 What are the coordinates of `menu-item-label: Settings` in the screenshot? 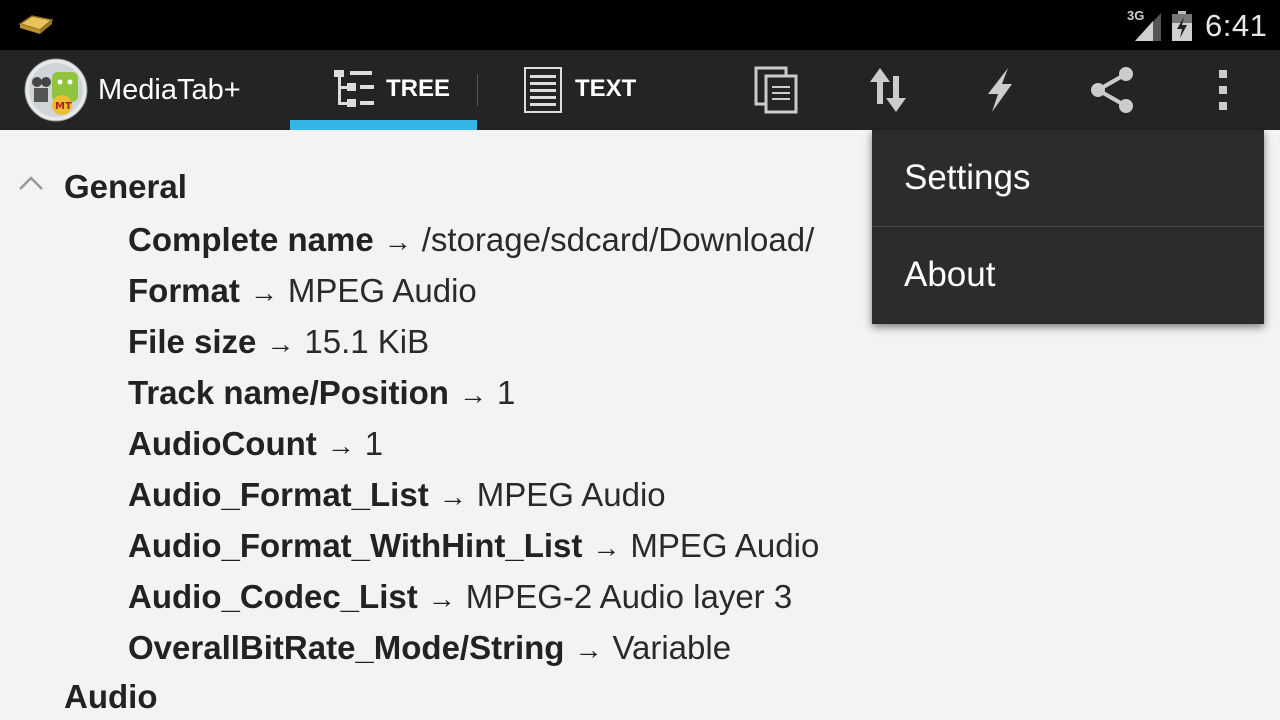 It's located at (967, 177).